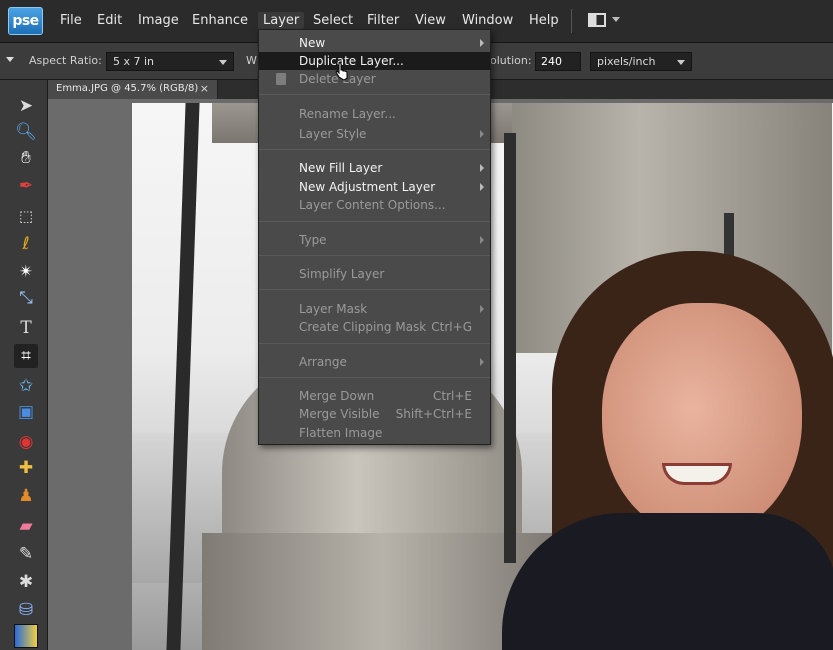 This screenshot has width=833, height=650. I want to click on layer-menu-merge-visible: Merge Visible Shift+Ctrl+E, so click(374, 414).